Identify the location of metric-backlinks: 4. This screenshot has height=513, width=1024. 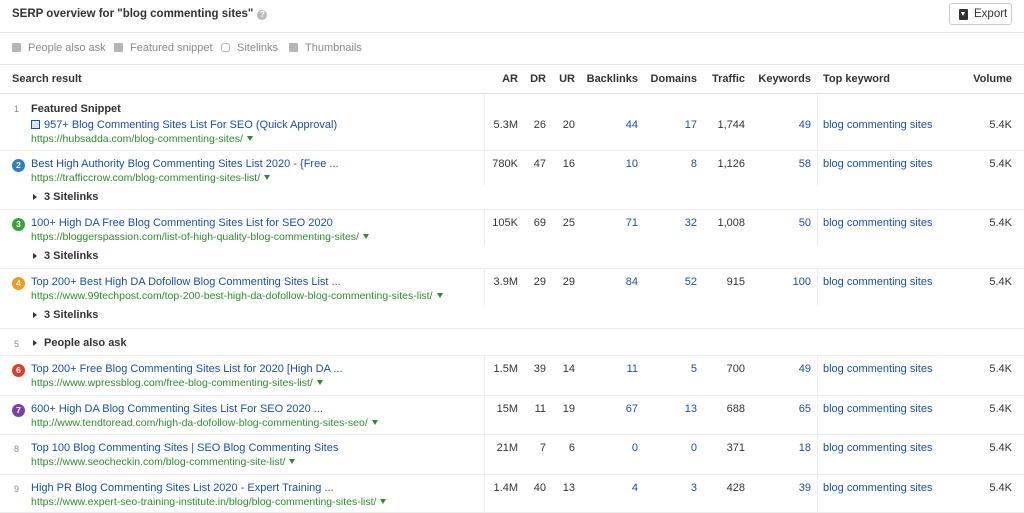
(635, 488).